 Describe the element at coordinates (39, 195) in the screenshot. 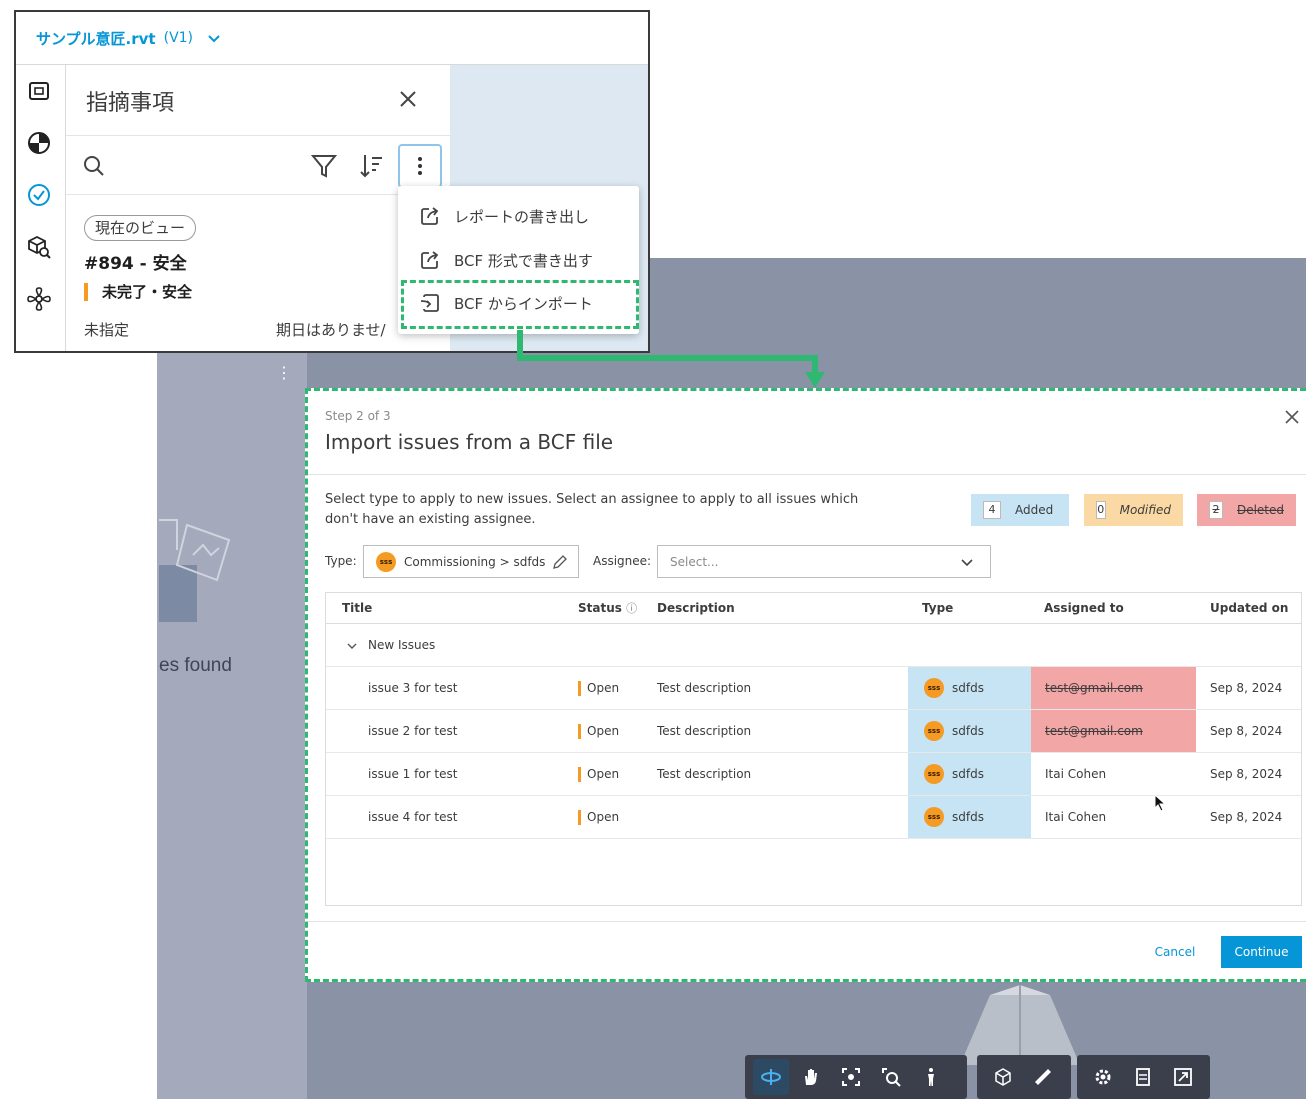

I see `issues-check-icon` at that location.